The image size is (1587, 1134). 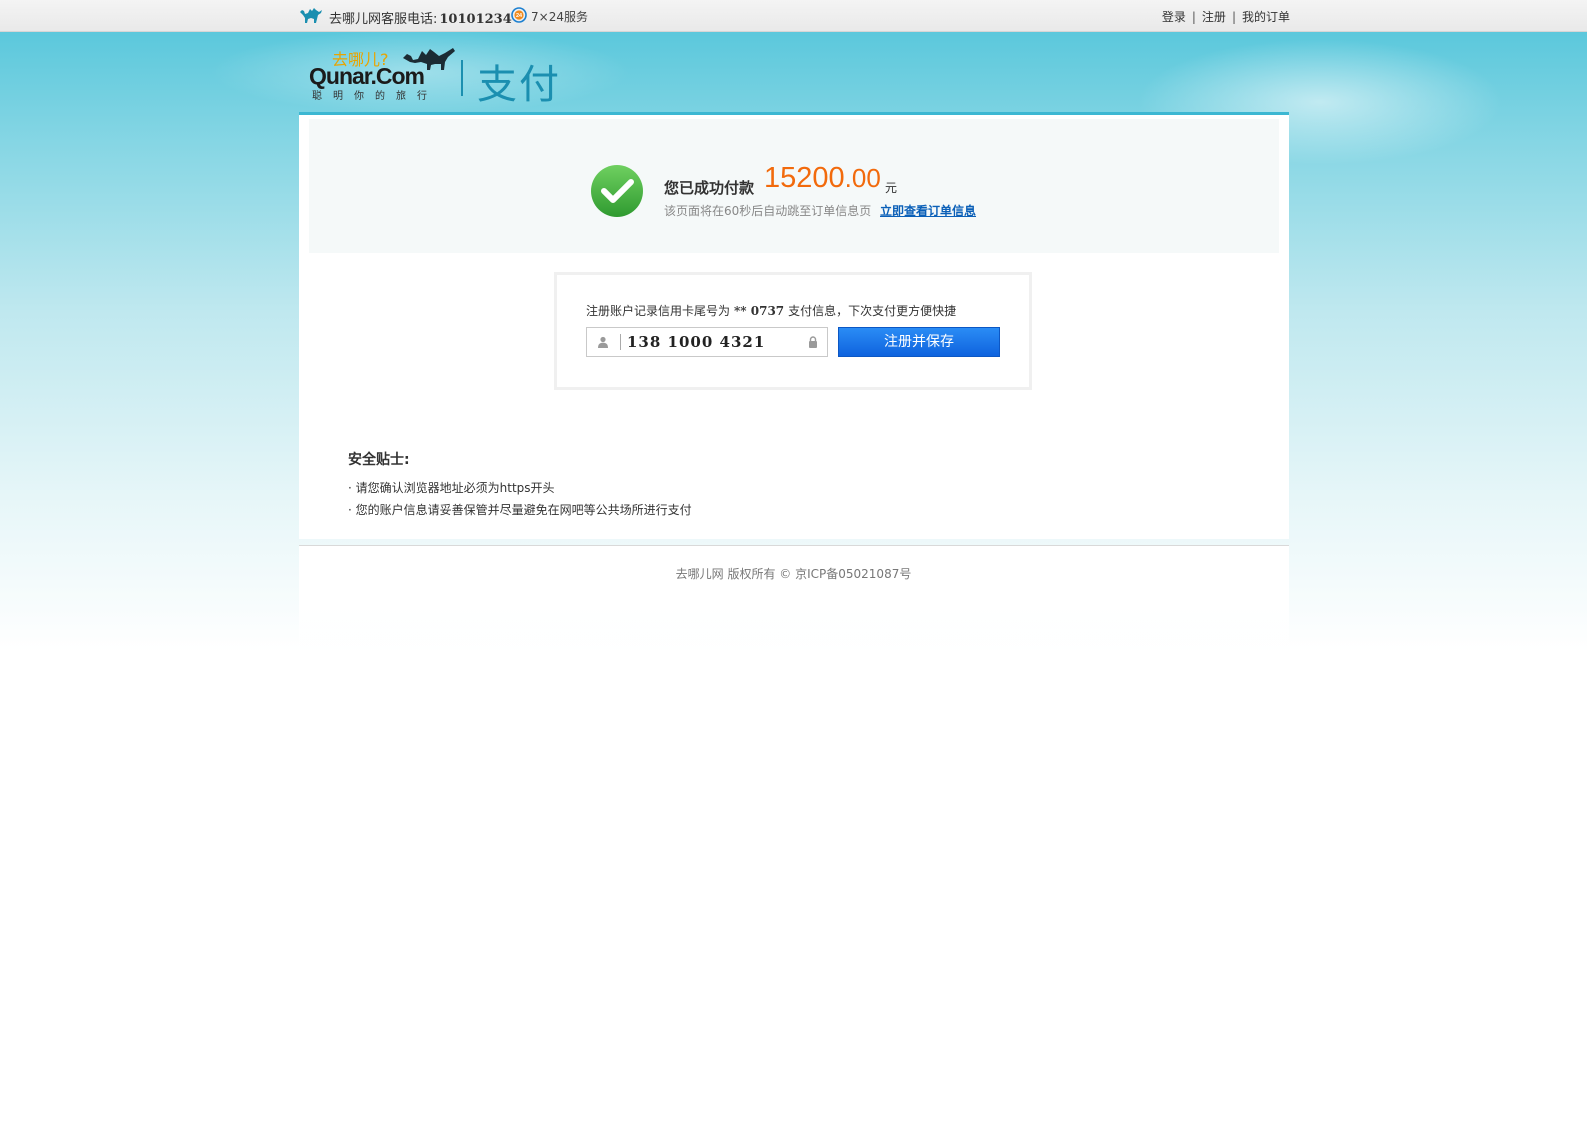 I want to click on qunar-logo: 去哪儿? Qunar.Com 聪明你的旅行 支付, so click(x=439, y=76).